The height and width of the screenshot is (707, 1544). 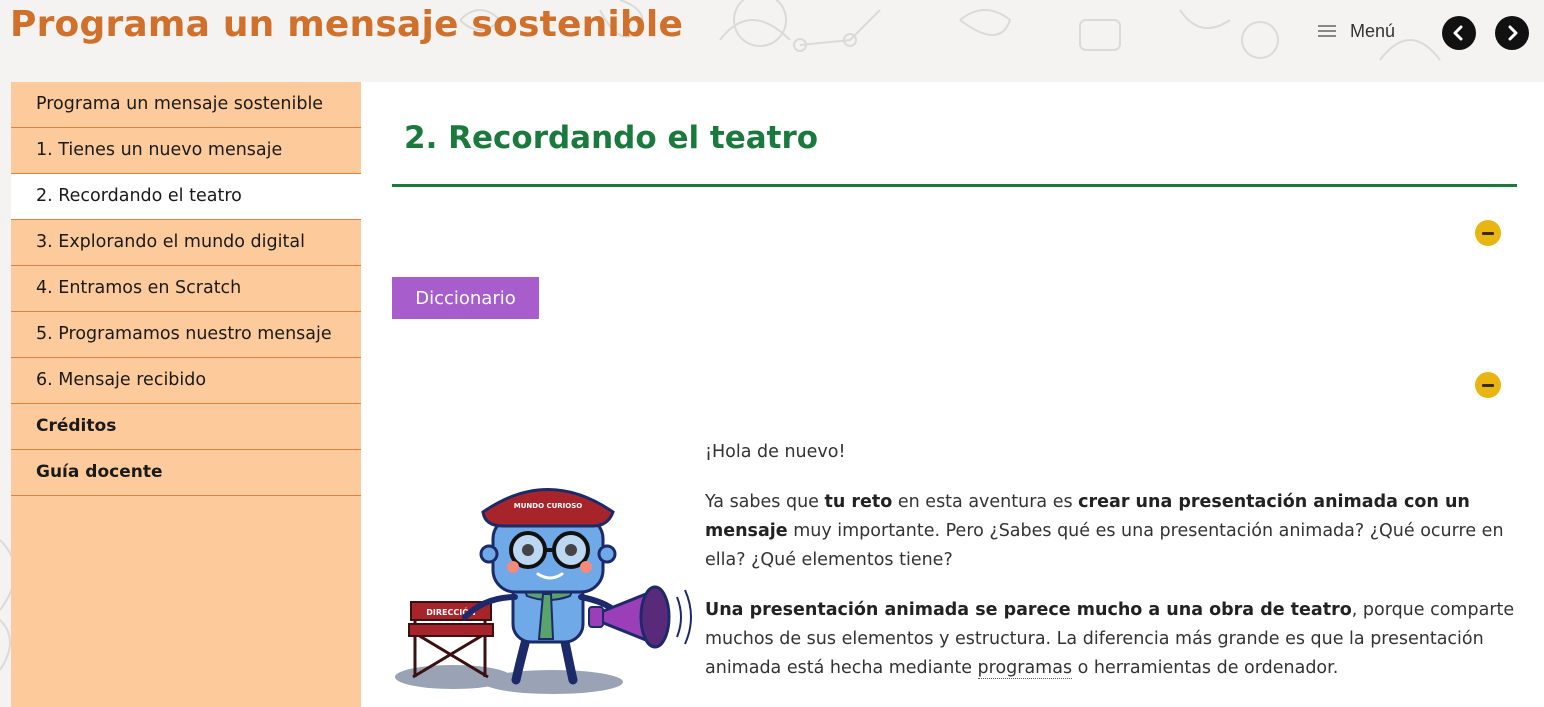 What do you see at coordinates (186, 243) in the screenshot?
I see `sidebar-item-3: 3. Explorando el mundo digital` at bounding box center [186, 243].